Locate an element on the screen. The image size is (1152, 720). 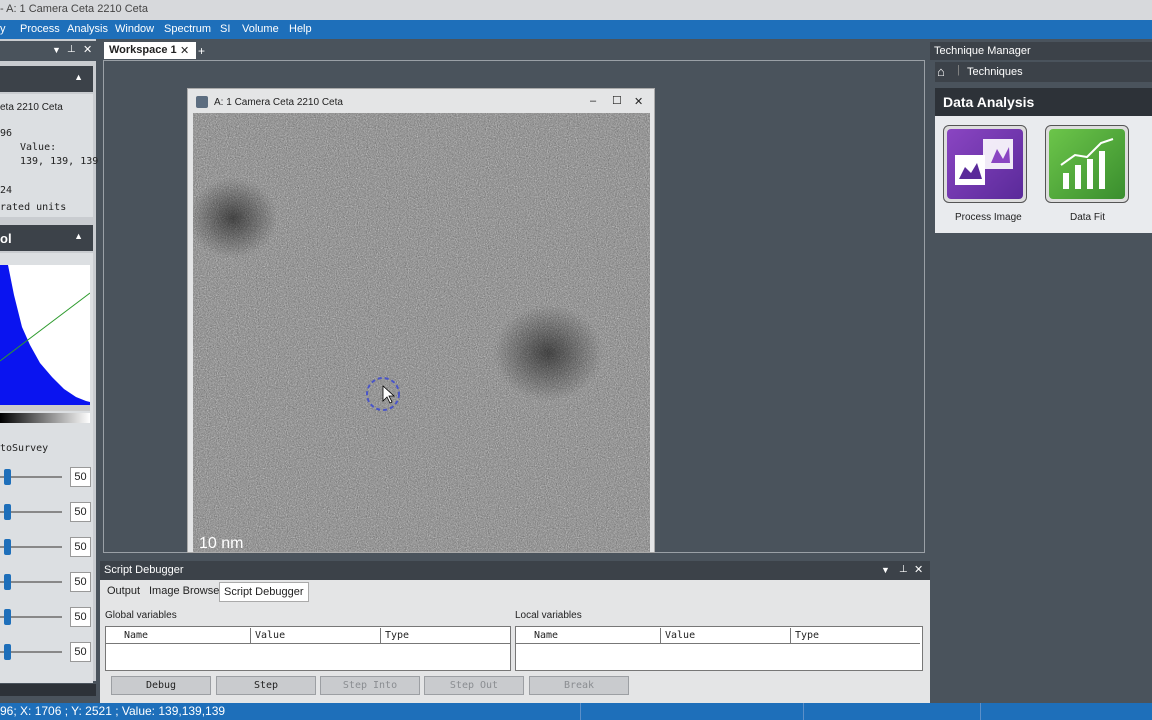
title-bar: - A: 1 Camera Ceta 2210 Ceta is located at coordinates (576, 10).